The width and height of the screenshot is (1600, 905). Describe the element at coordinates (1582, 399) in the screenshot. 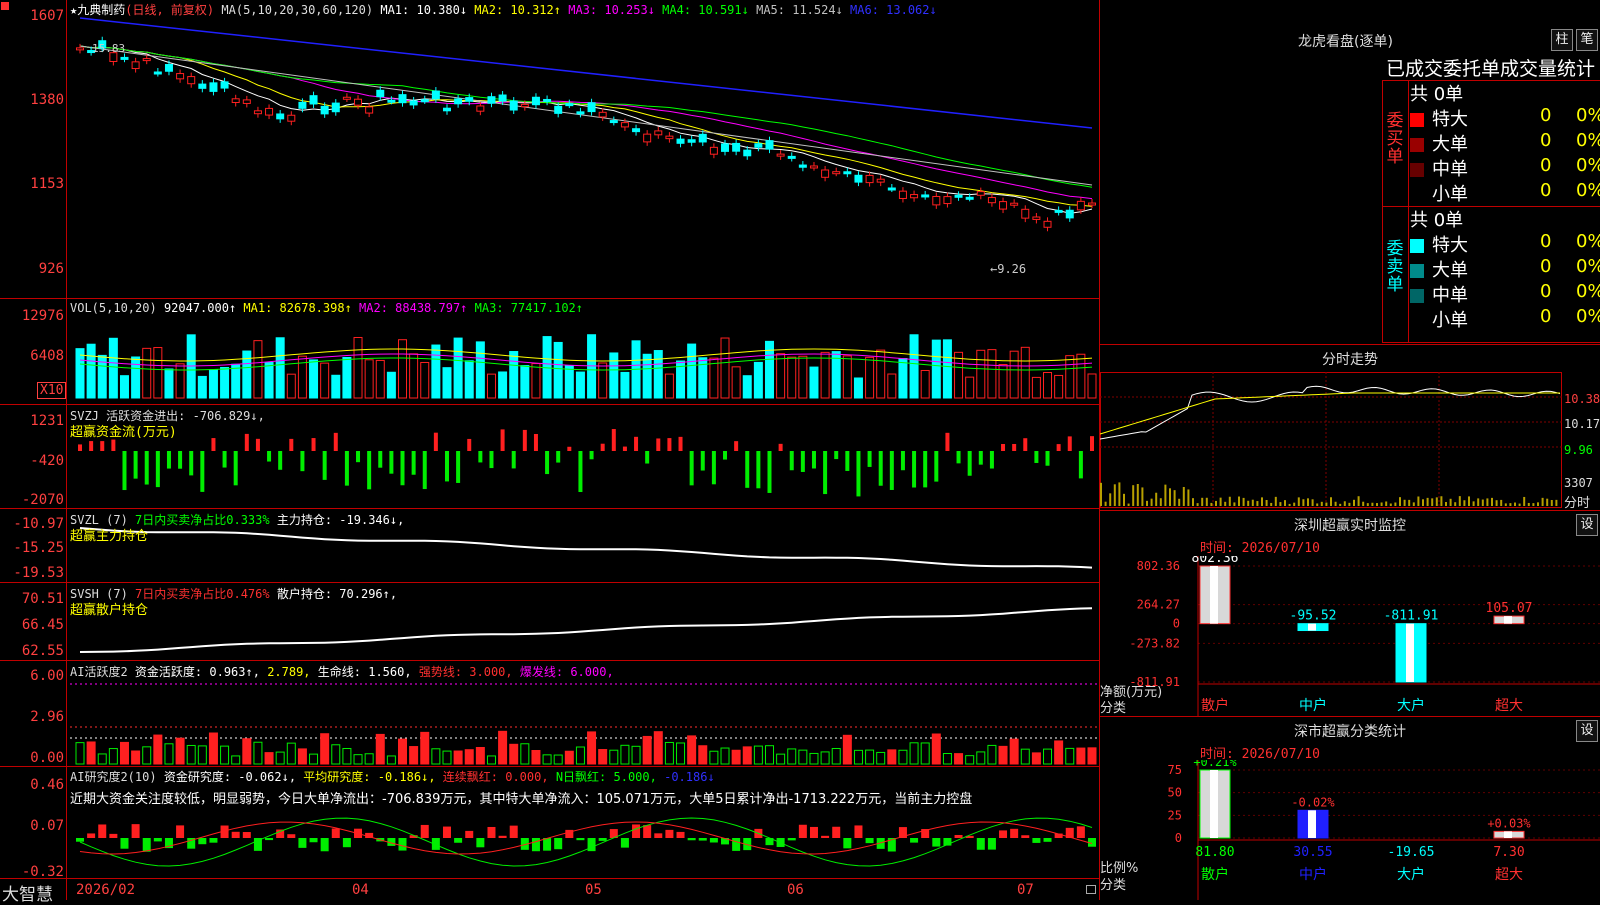

I see `intraday-ylabel: 10.38` at that location.